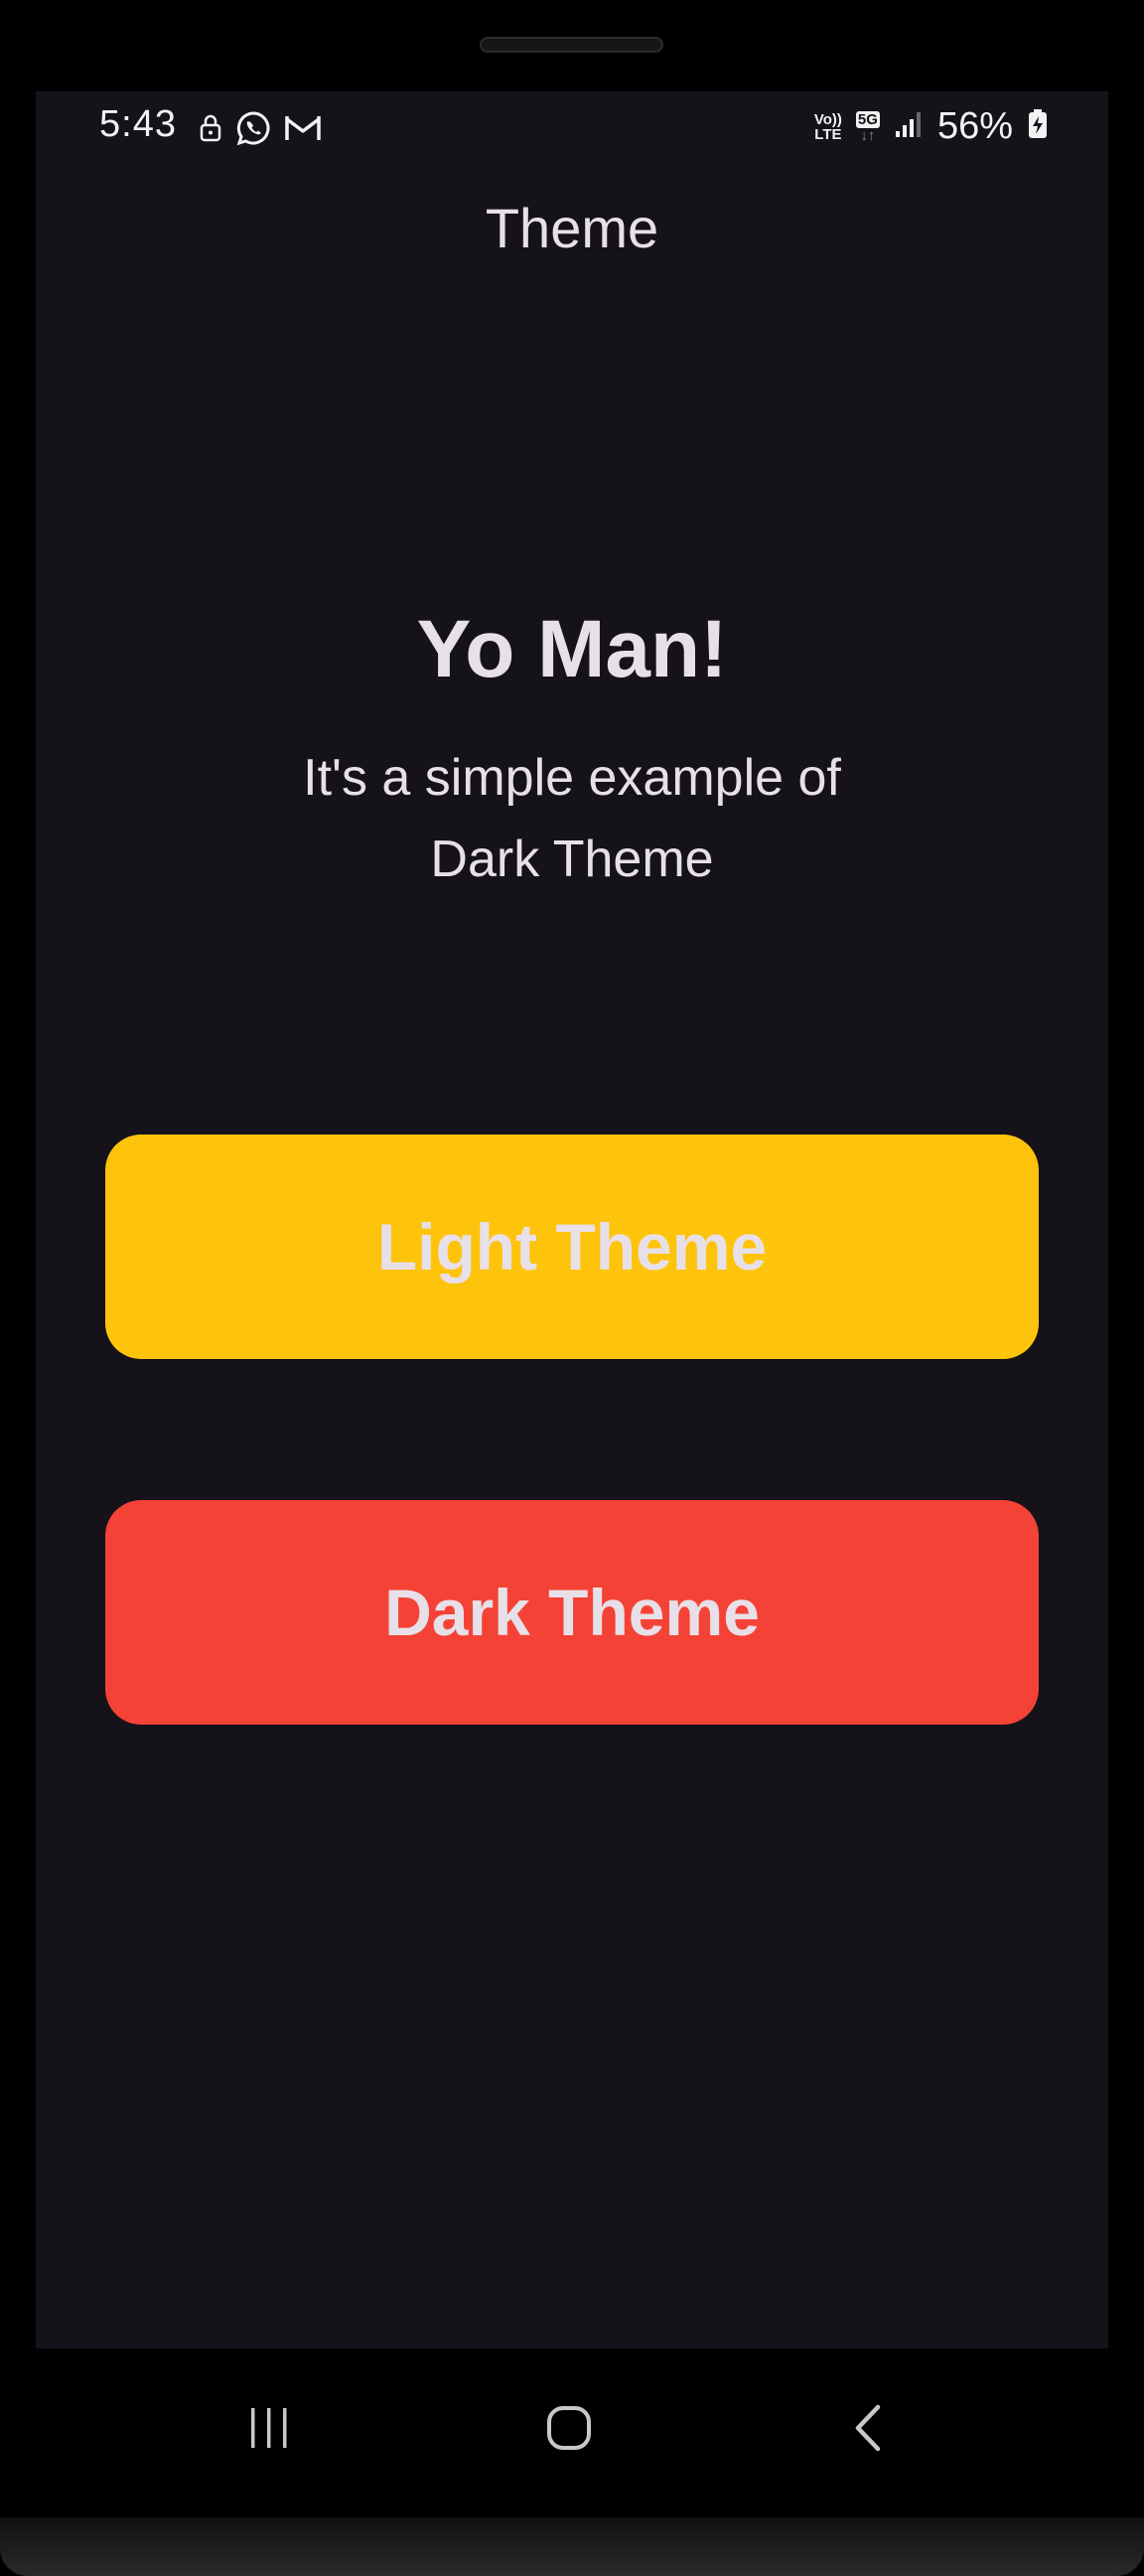 This screenshot has width=1144, height=2576. Describe the element at coordinates (572, 649) in the screenshot. I see `page-heading: Yo Man!` at that location.